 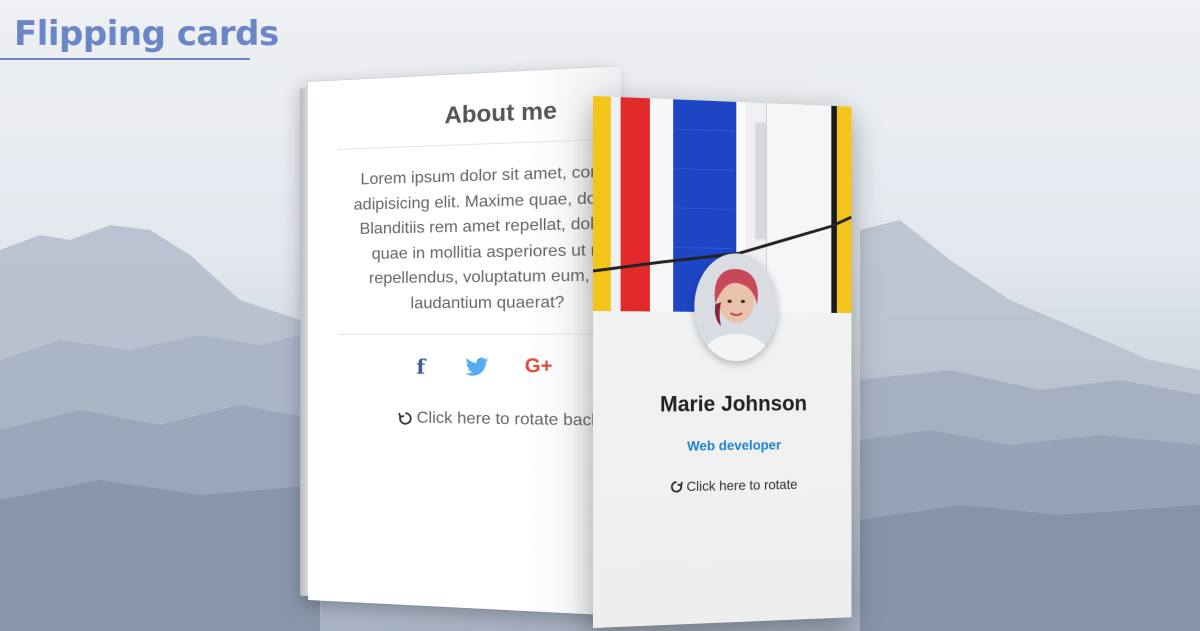 I want to click on rotate-back-label: Click here to rotate back, so click(x=508, y=419).